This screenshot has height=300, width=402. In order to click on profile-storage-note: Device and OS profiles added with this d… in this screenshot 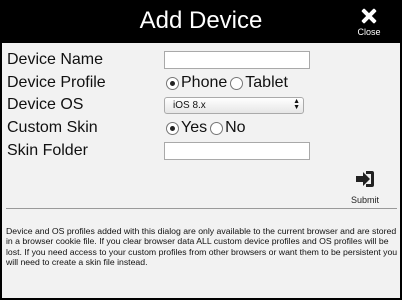, I will do `click(202, 246)`.